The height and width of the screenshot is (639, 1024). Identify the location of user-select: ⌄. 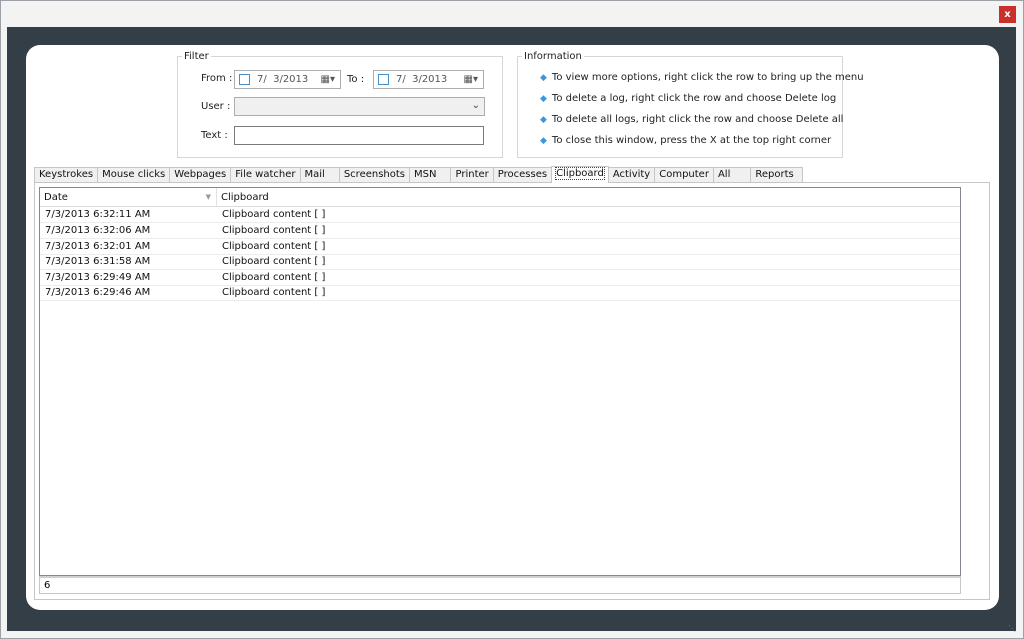
(359, 106).